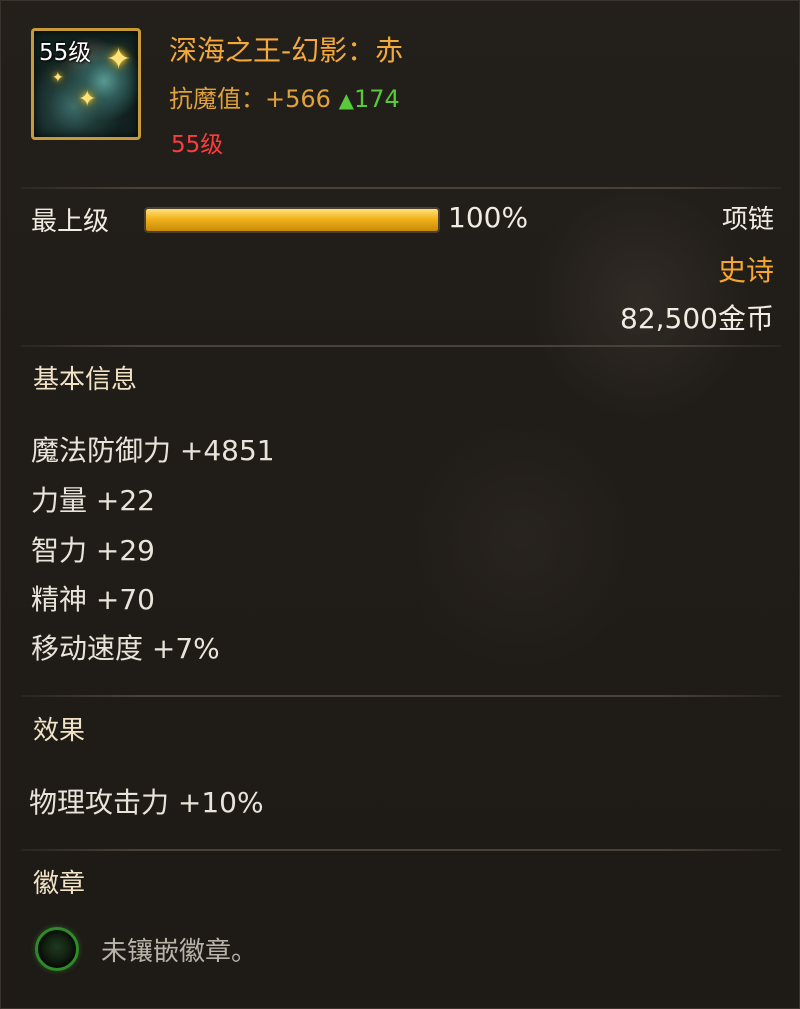  What do you see at coordinates (146, 802) in the screenshot?
I see `effect-line: 物理攻击力 +10%` at bounding box center [146, 802].